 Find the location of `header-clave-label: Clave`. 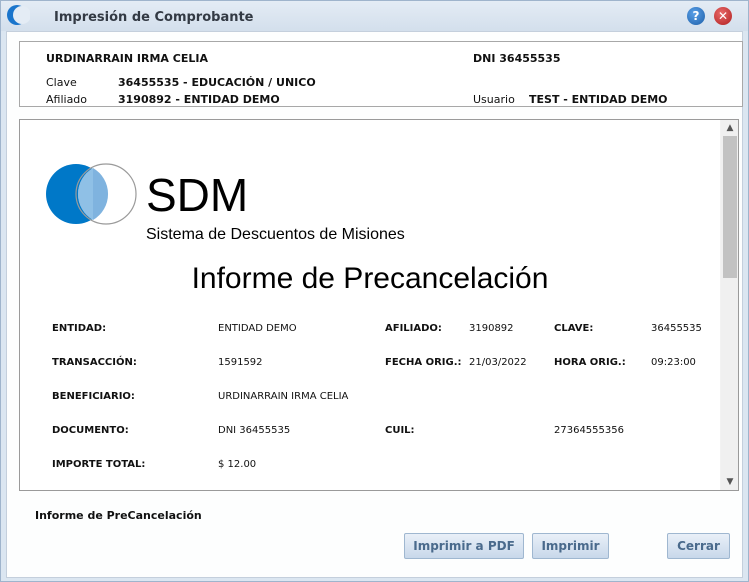

header-clave-label: Clave is located at coordinates (61, 82).